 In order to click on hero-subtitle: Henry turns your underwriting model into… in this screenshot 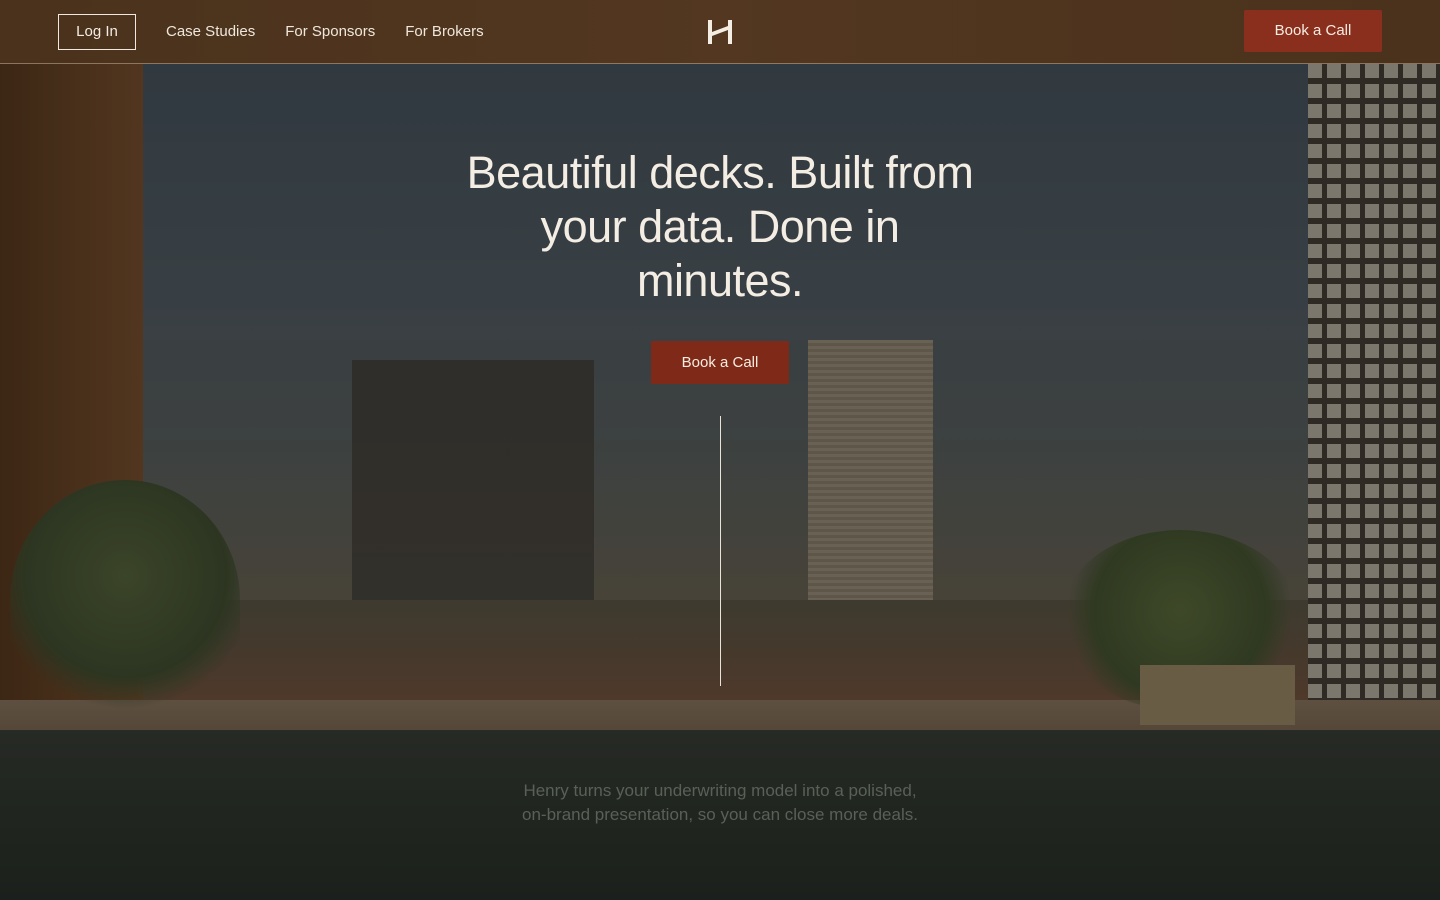, I will do `click(720, 802)`.